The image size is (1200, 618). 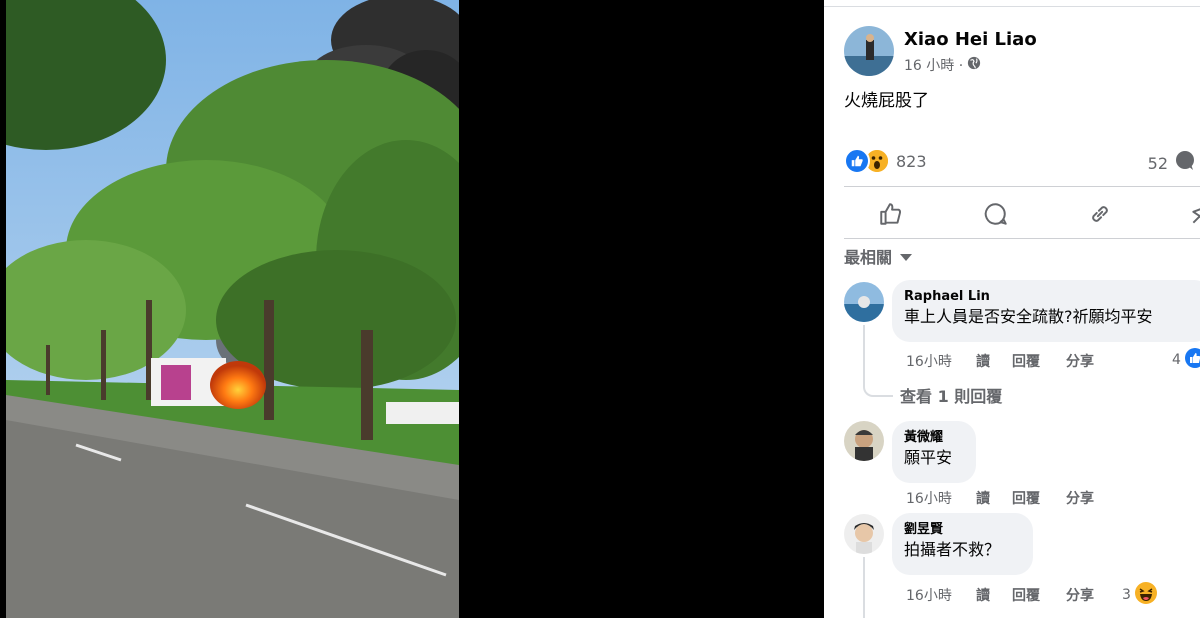 I want to click on comment-author: 黃微耀, so click(x=934, y=438).